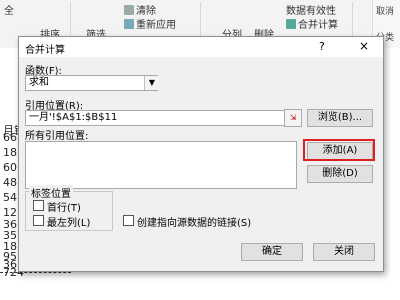 This screenshot has width=400, height=300. Describe the element at coordinates (156, 25) in the screenshot. I see `ribbon-item-reapply-label: 重新应用` at that location.